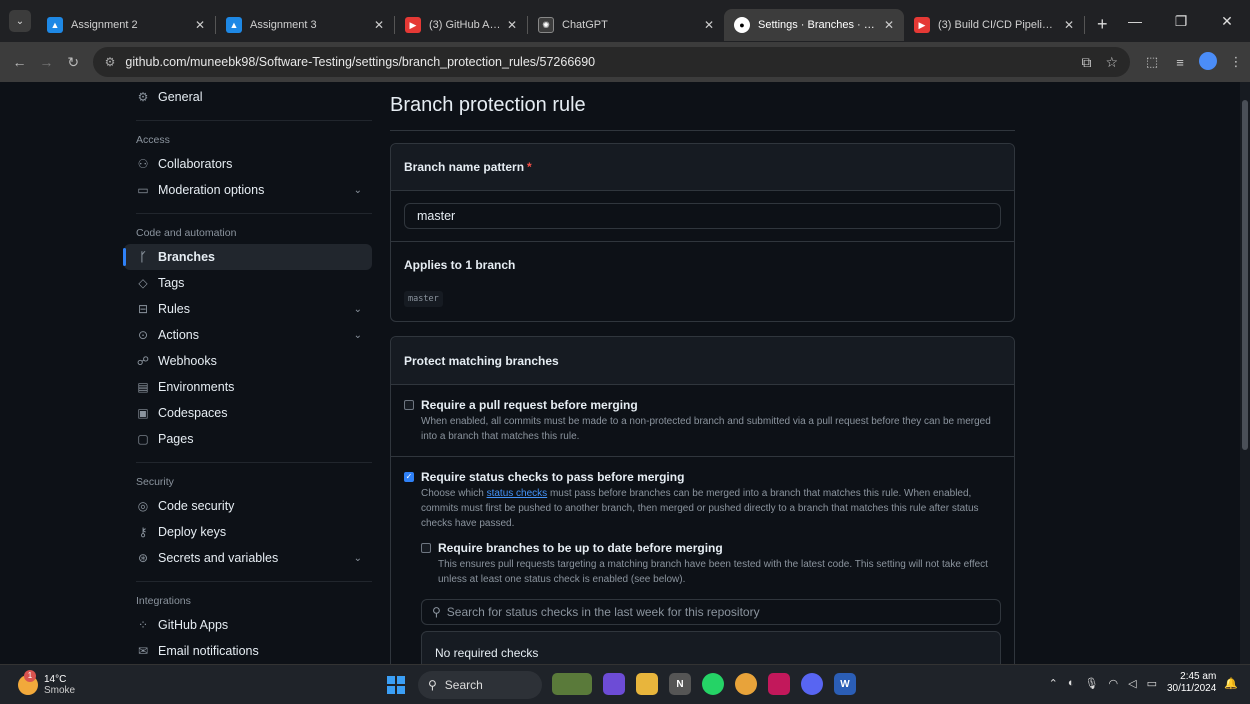  What do you see at coordinates (248, 164) in the screenshot?
I see `sidebar-item-collaborators: ⚇ Collaborators` at bounding box center [248, 164].